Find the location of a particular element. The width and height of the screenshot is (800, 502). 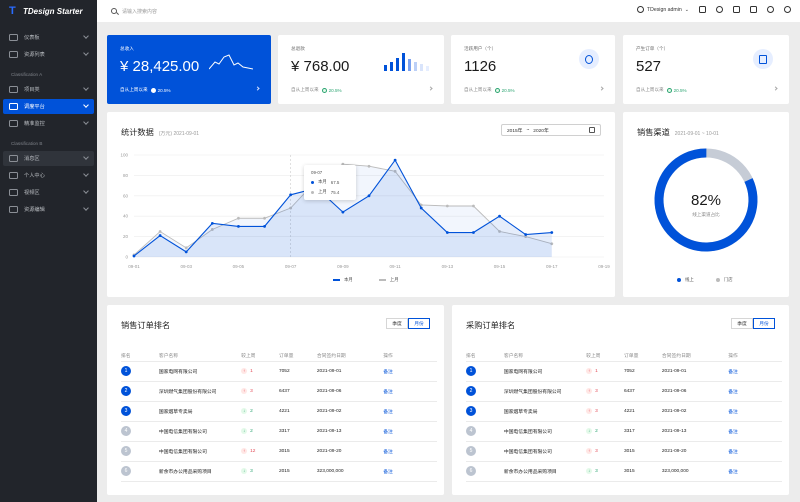

stat-card-refund: 总退款 ¥ 768.00 自从上周以来 20.5% is located at coordinates (361, 69).